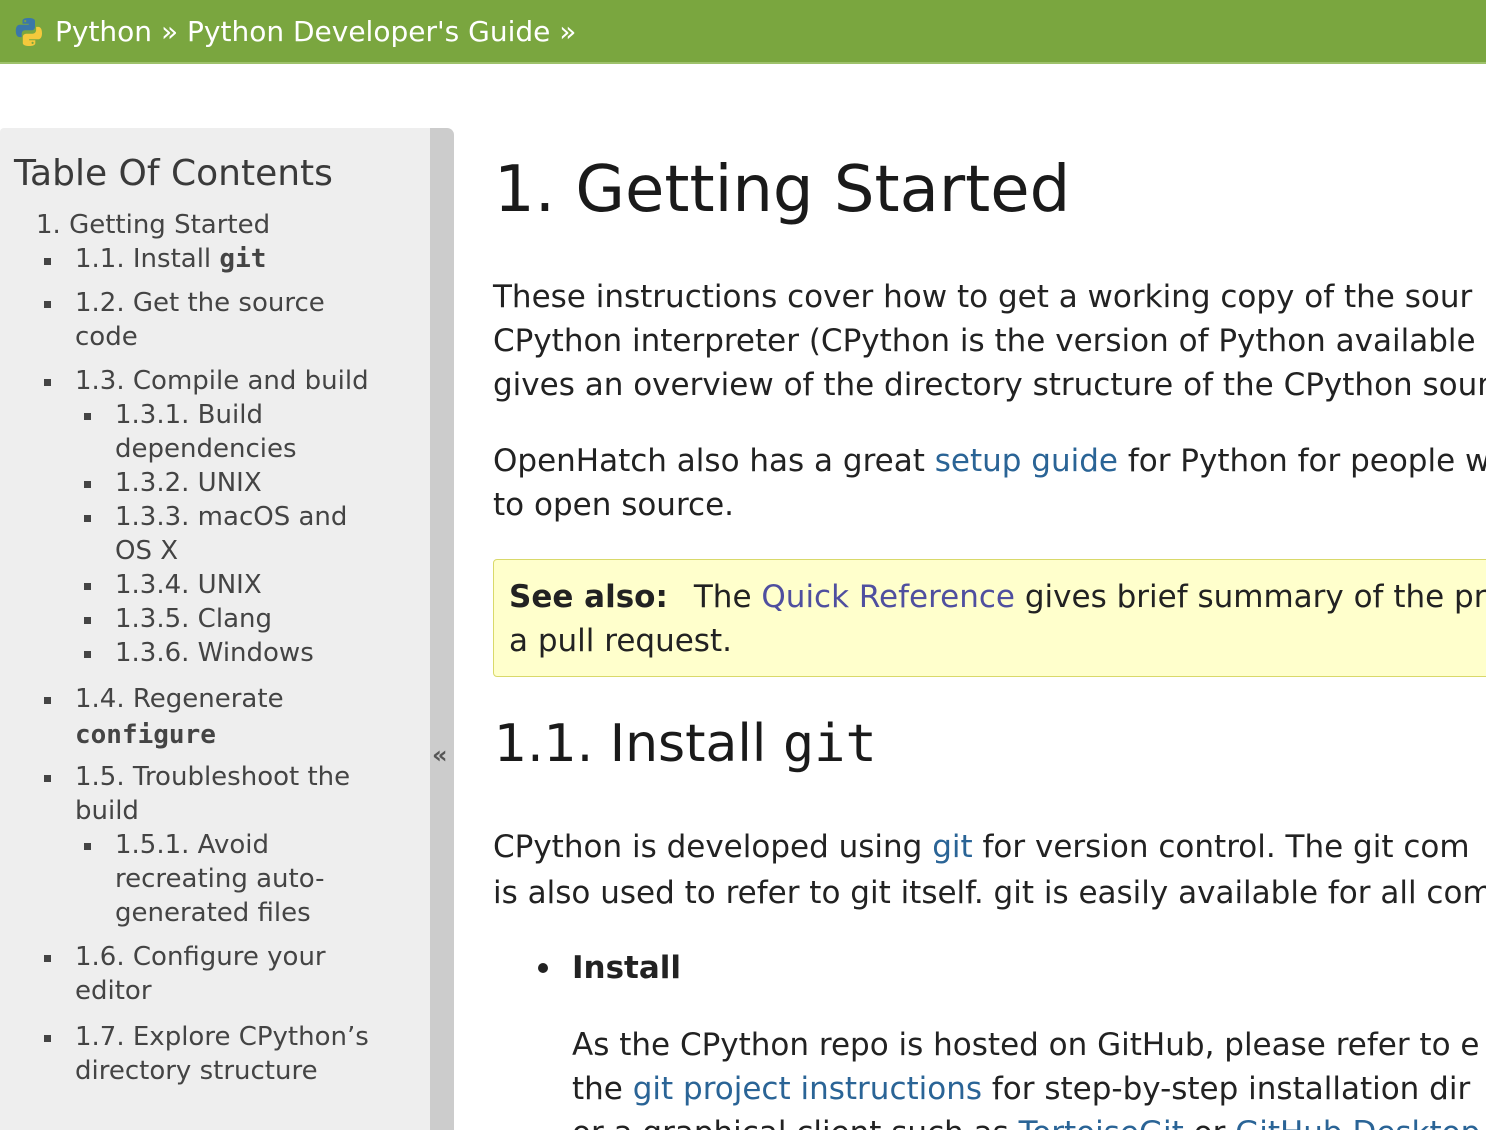 This screenshot has height=1130, width=1486. I want to click on top-nav-bar: Python » Python Developer's Guide », so click(743, 32).